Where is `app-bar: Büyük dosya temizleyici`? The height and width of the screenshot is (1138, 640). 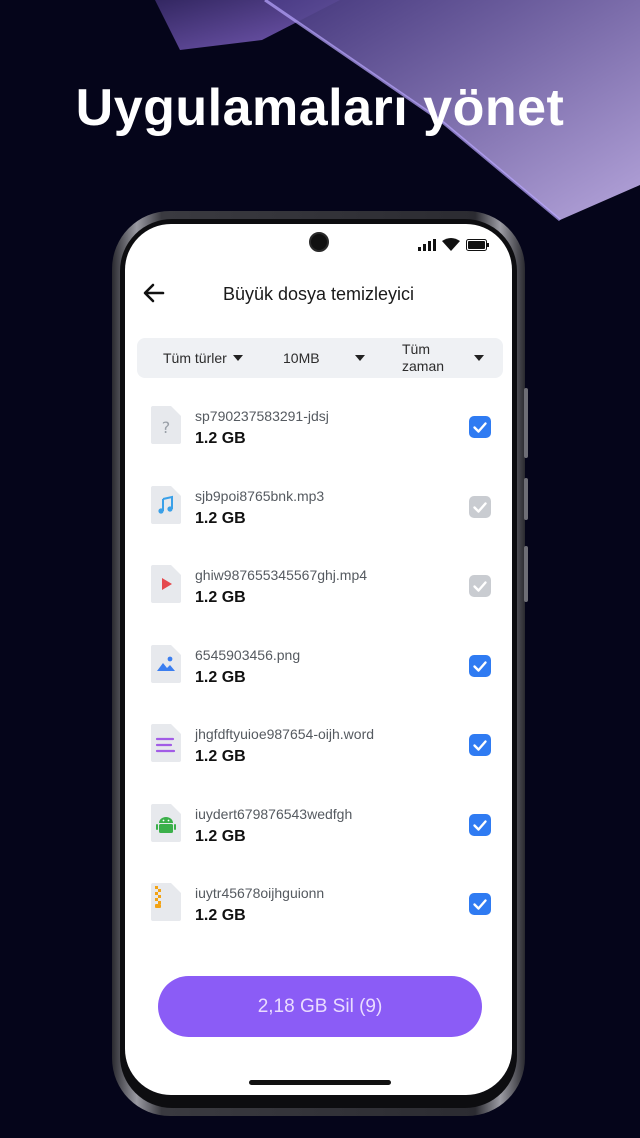
app-bar: Büyük dosya temizleyici is located at coordinates (318, 294).